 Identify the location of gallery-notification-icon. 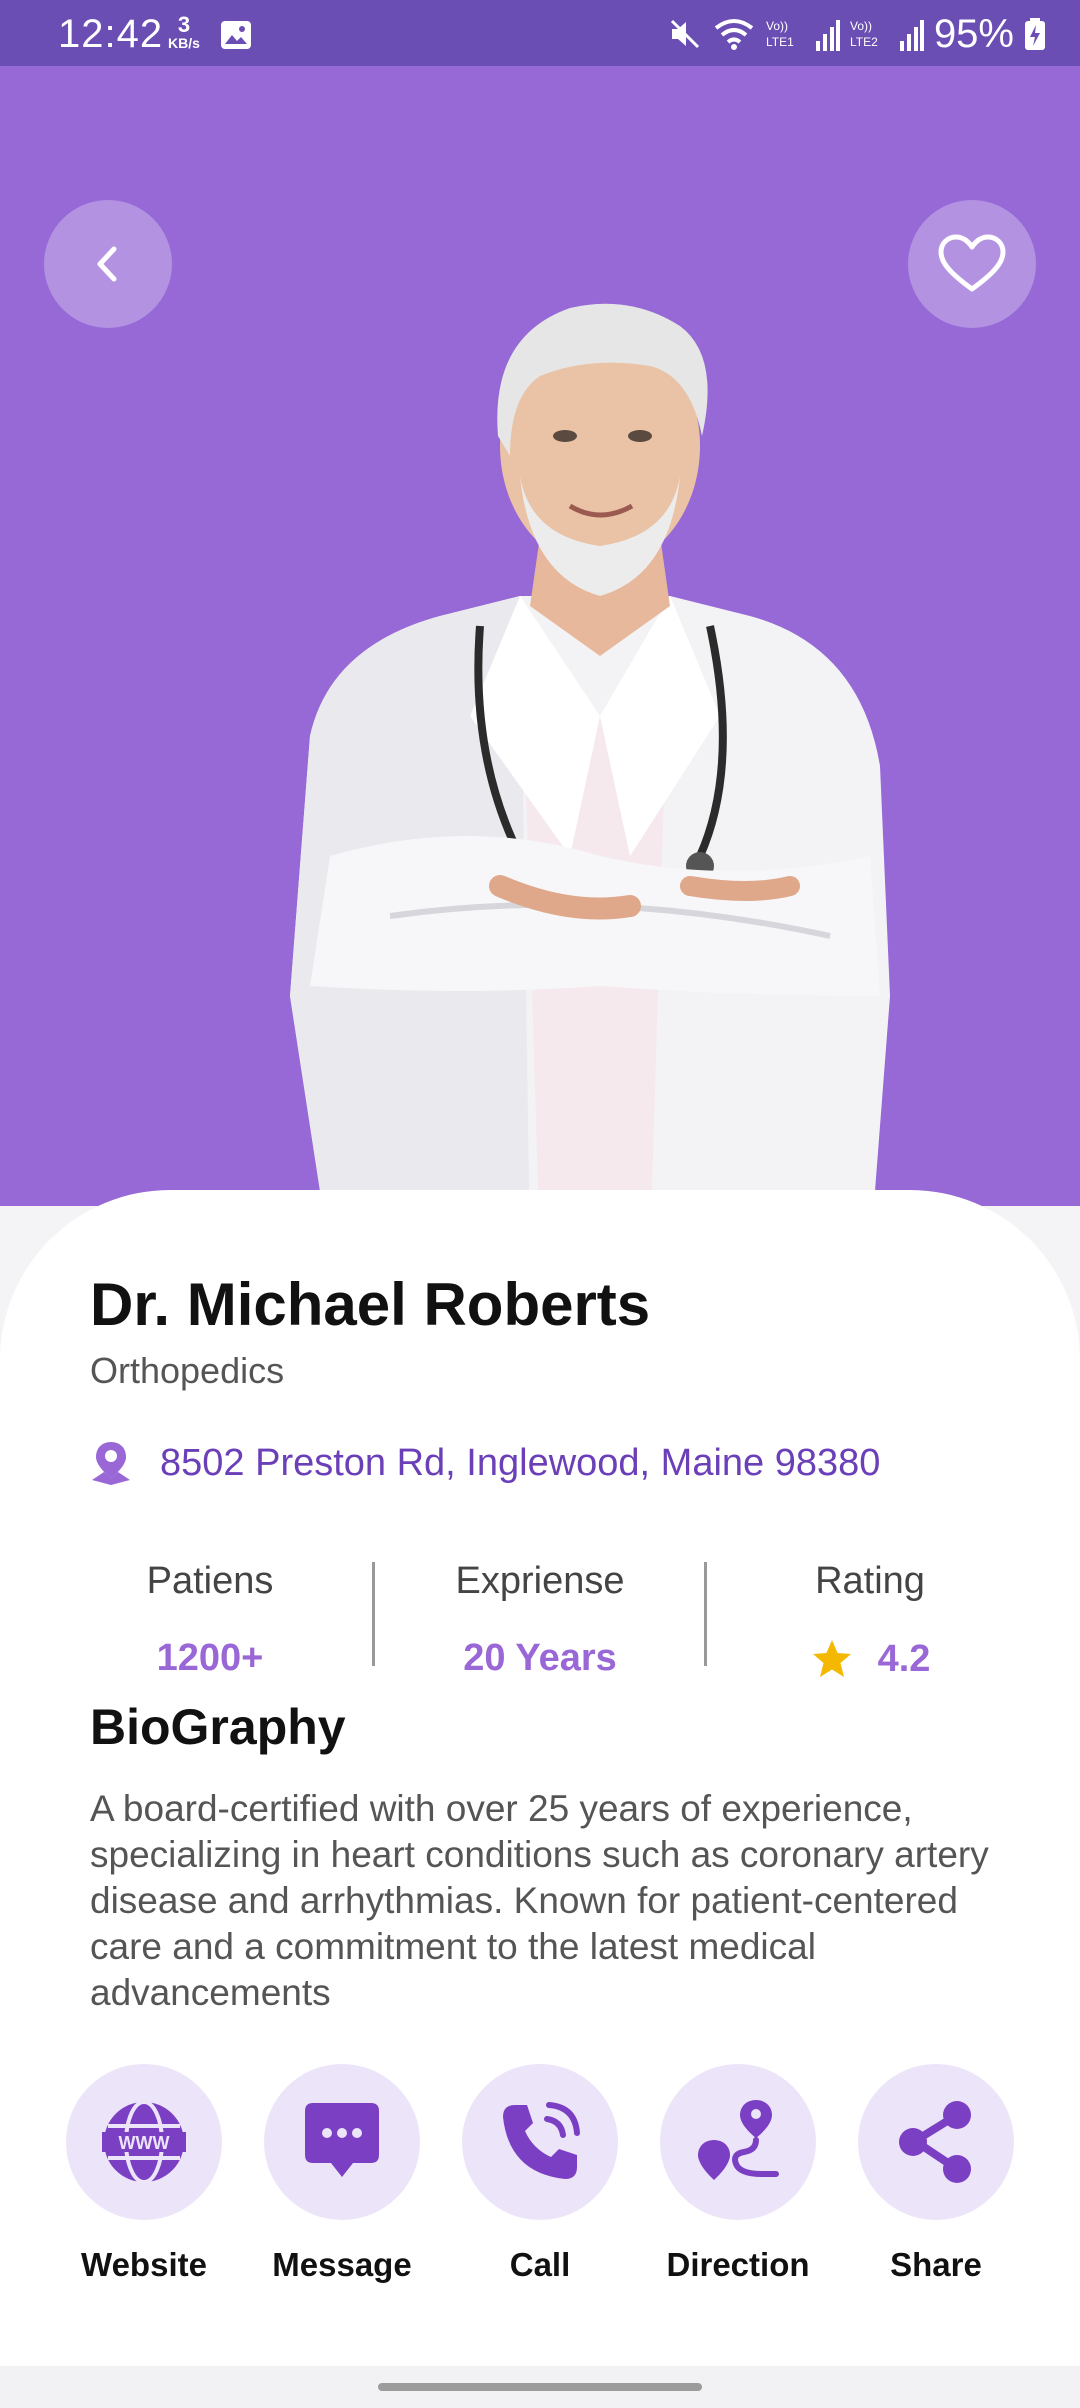
(236, 35).